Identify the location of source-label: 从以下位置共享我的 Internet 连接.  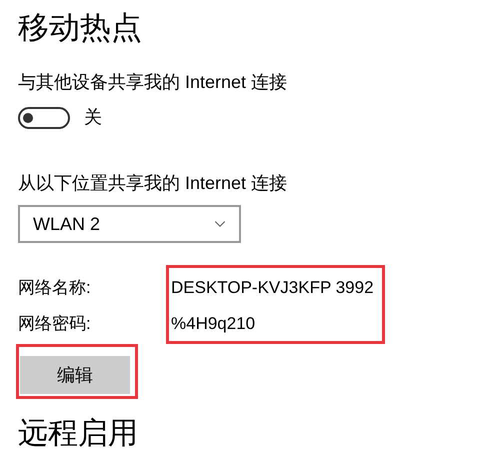
(153, 183).